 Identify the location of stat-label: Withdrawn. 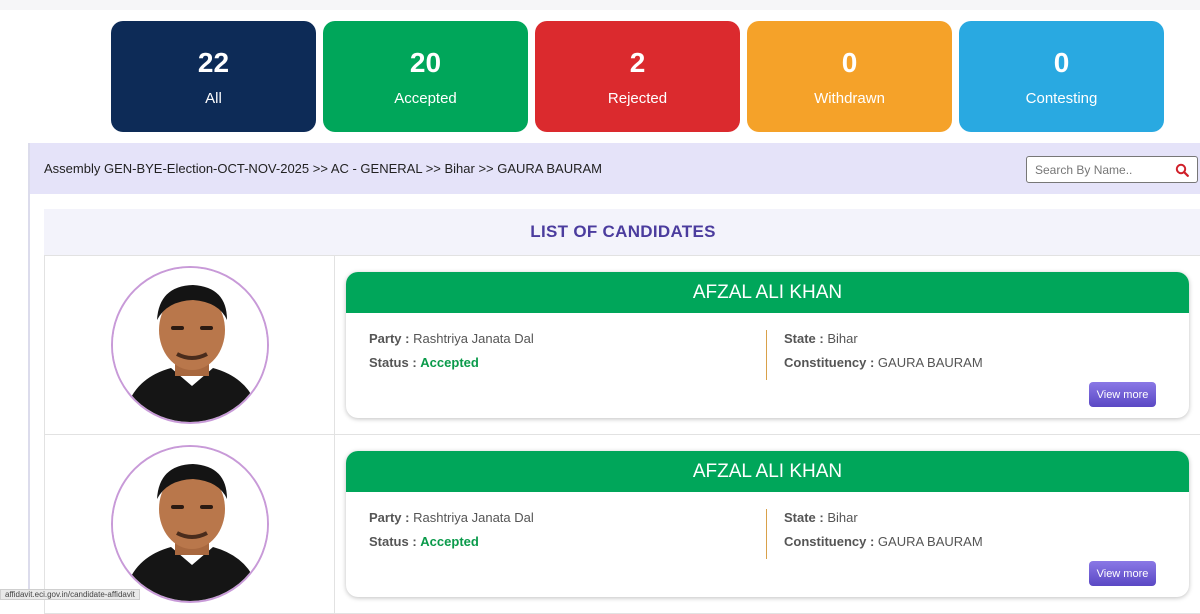
(849, 98).